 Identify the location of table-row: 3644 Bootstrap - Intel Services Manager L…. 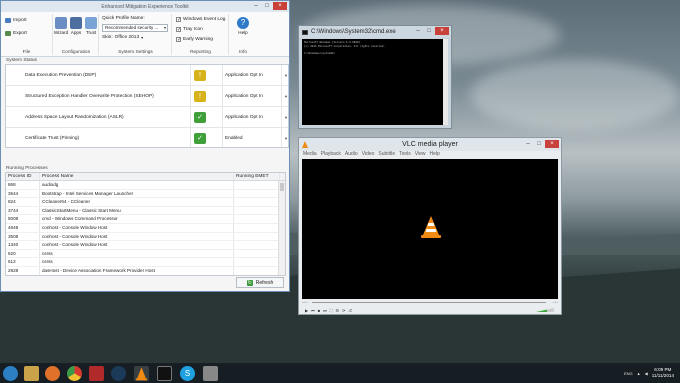
(145, 194).